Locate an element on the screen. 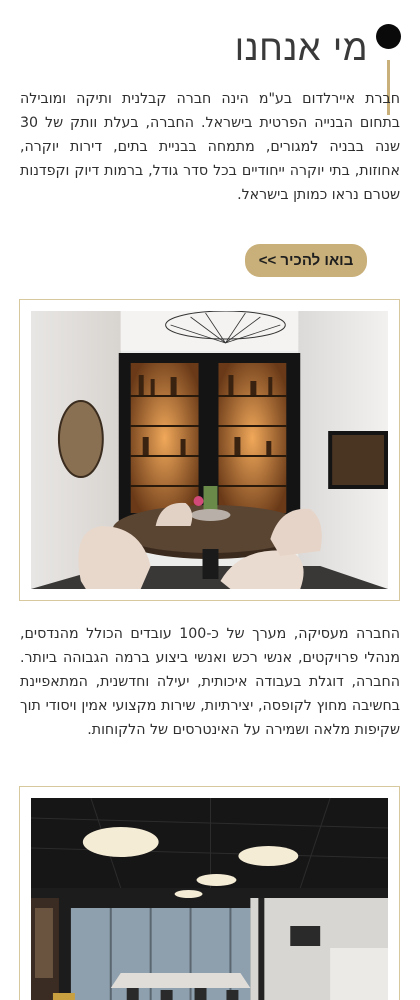 The image size is (420, 1000). bullet-dot-icon is located at coordinates (388, 36).